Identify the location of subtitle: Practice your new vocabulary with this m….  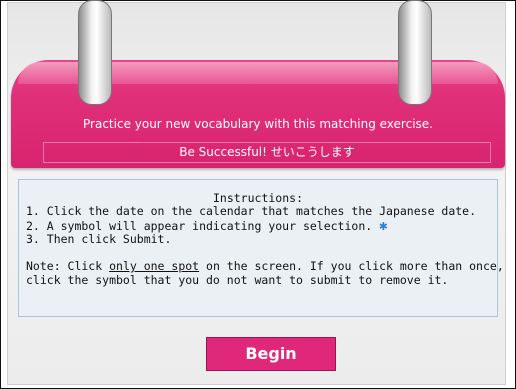
(258, 124).